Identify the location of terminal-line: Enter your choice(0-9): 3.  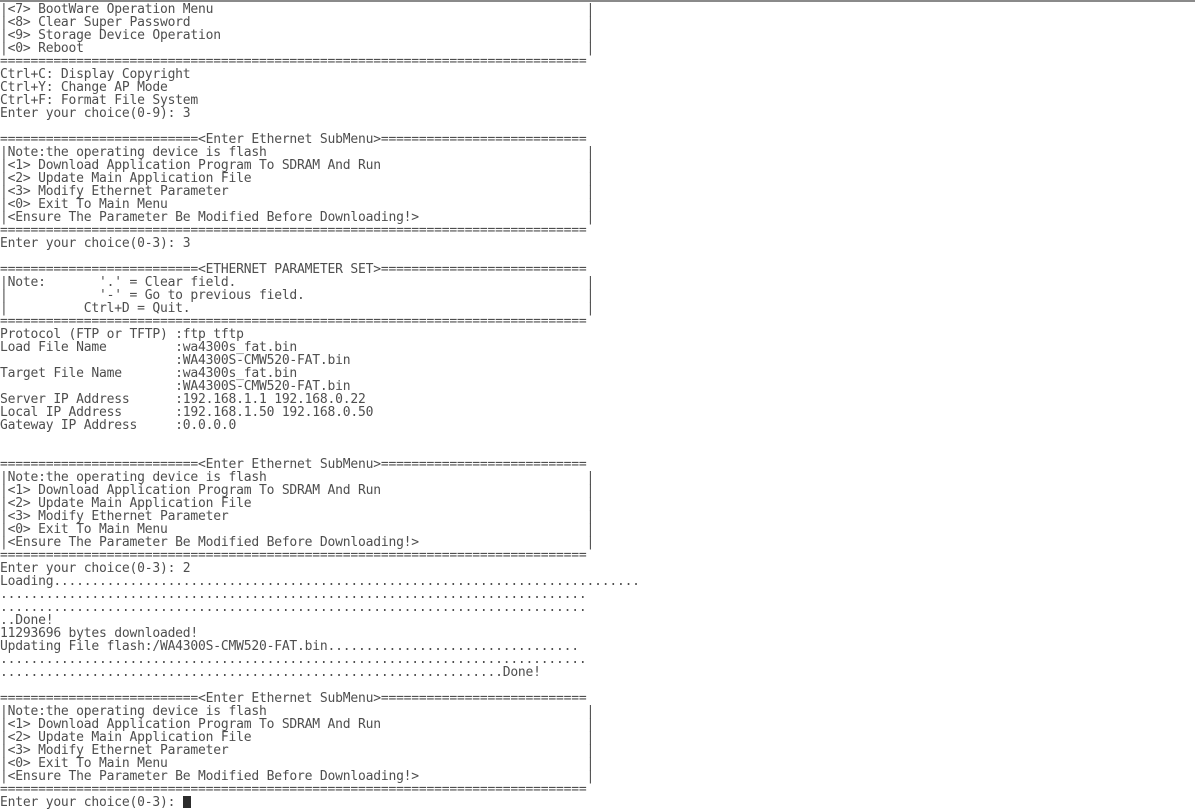
(597, 113).